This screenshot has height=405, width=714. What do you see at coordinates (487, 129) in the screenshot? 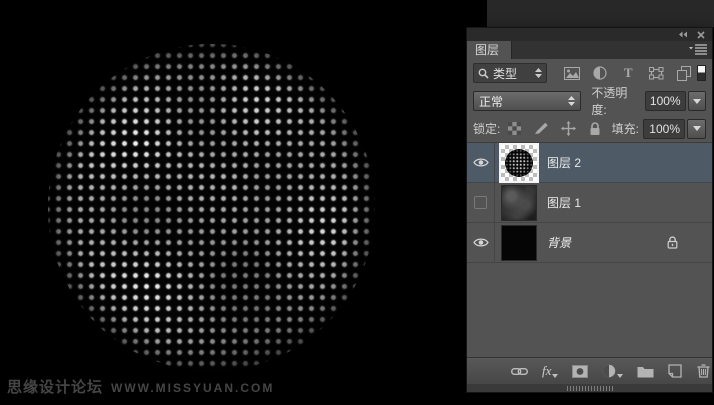
I see `lock-label: 锁定:` at bounding box center [487, 129].